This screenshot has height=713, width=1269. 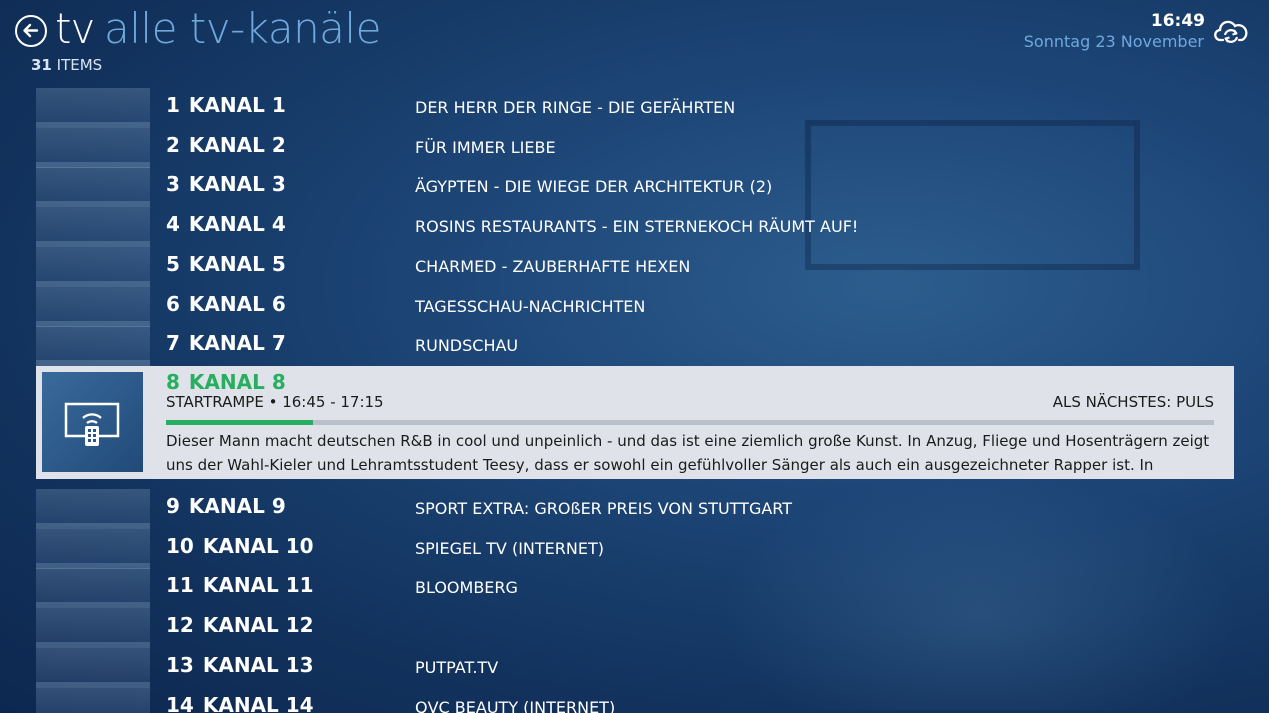 I want to click on channel-label: KANAL 7, so click(x=237, y=343).